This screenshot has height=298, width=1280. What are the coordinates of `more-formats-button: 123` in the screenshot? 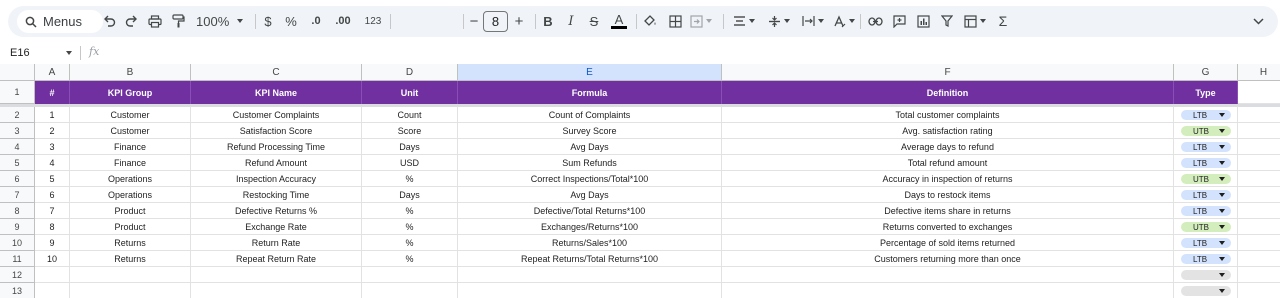 It's located at (373, 21).